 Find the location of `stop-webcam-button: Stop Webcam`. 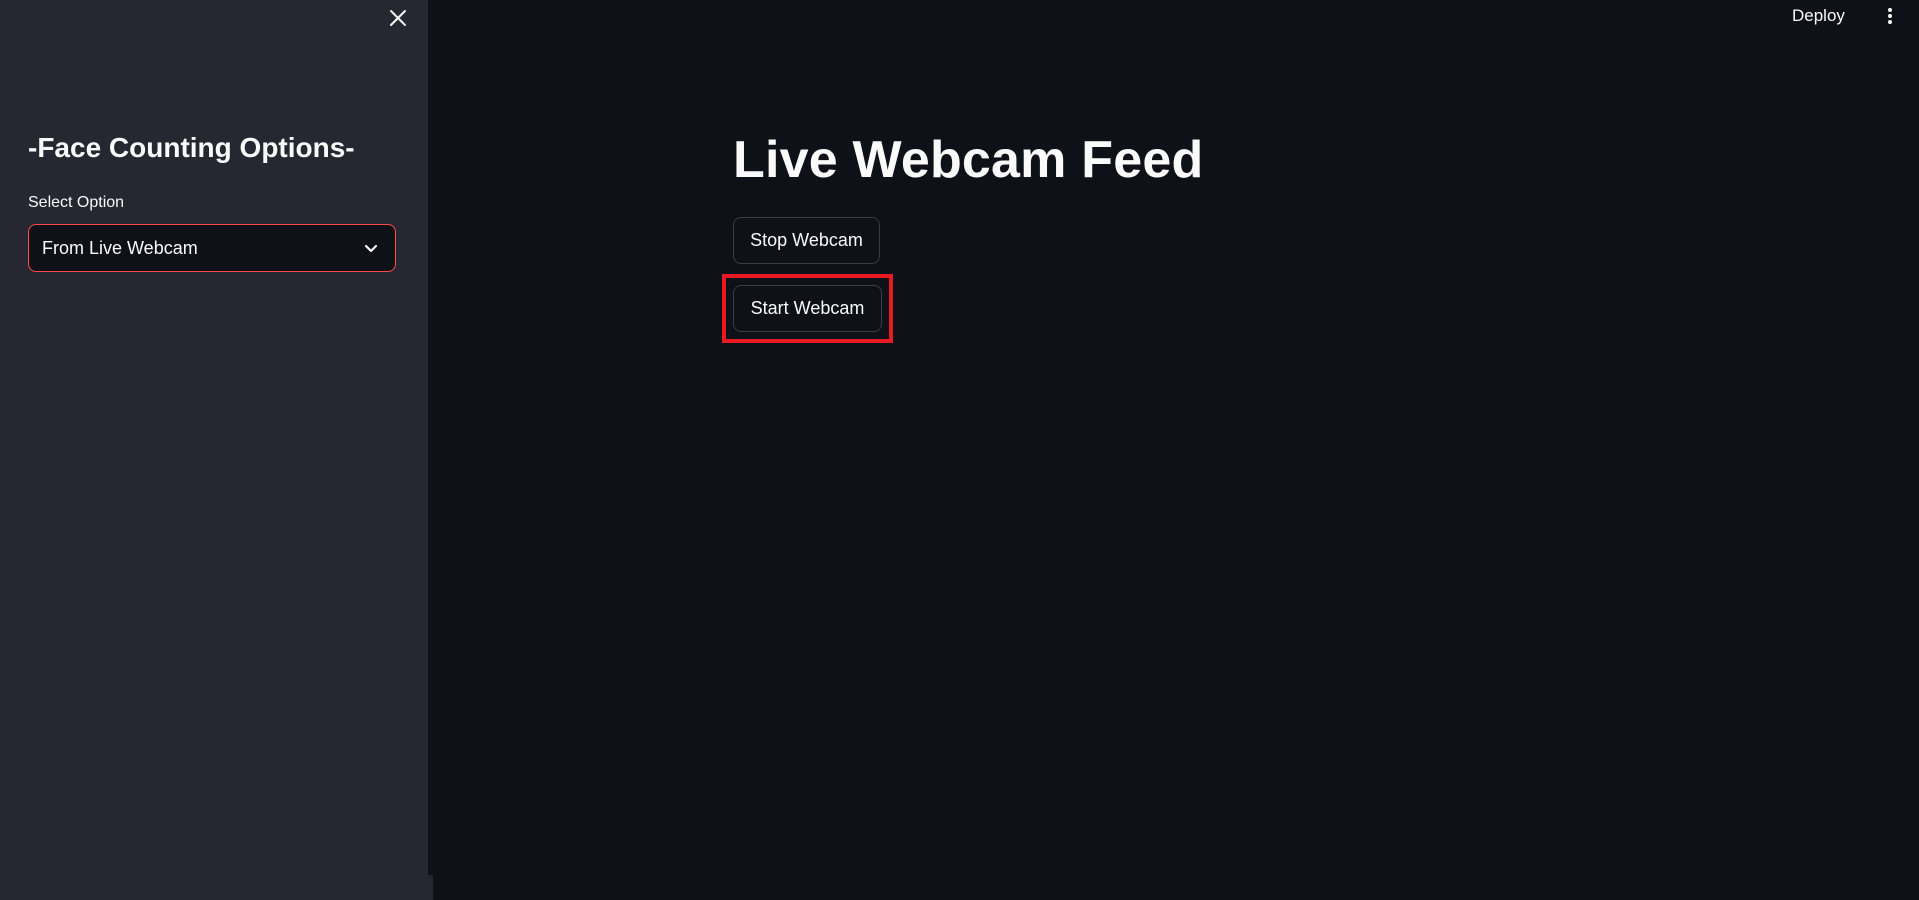

stop-webcam-button: Stop Webcam is located at coordinates (806, 240).